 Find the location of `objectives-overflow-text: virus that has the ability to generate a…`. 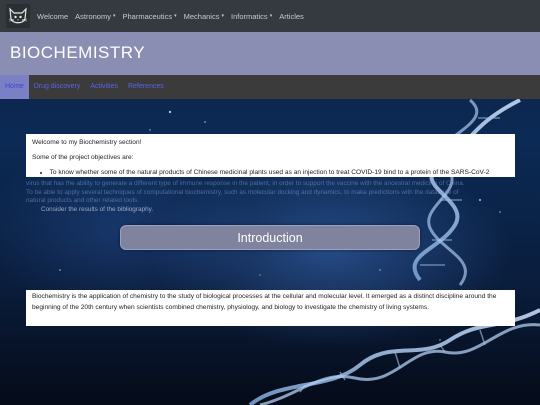

objectives-overflow-text: virus that has the ability to generate a… is located at coordinates (270, 197).